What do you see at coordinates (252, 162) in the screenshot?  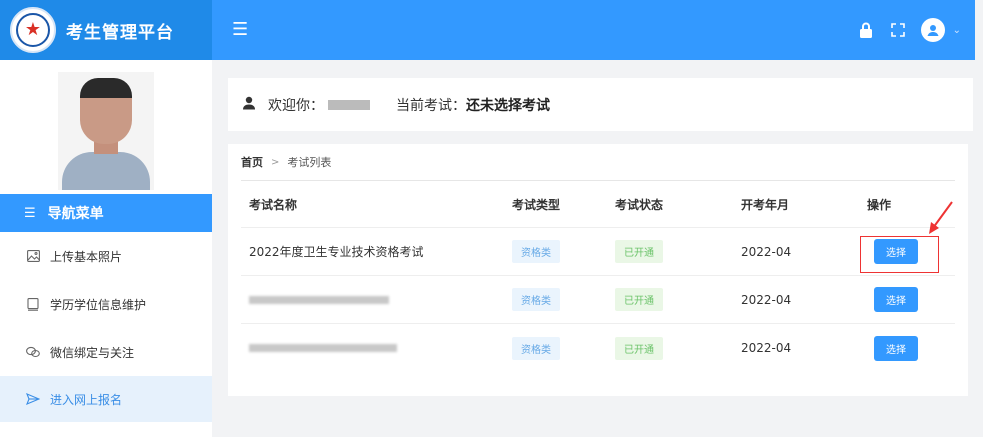 I see `breadcrumb-home: 首页` at bounding box center [252, 162].